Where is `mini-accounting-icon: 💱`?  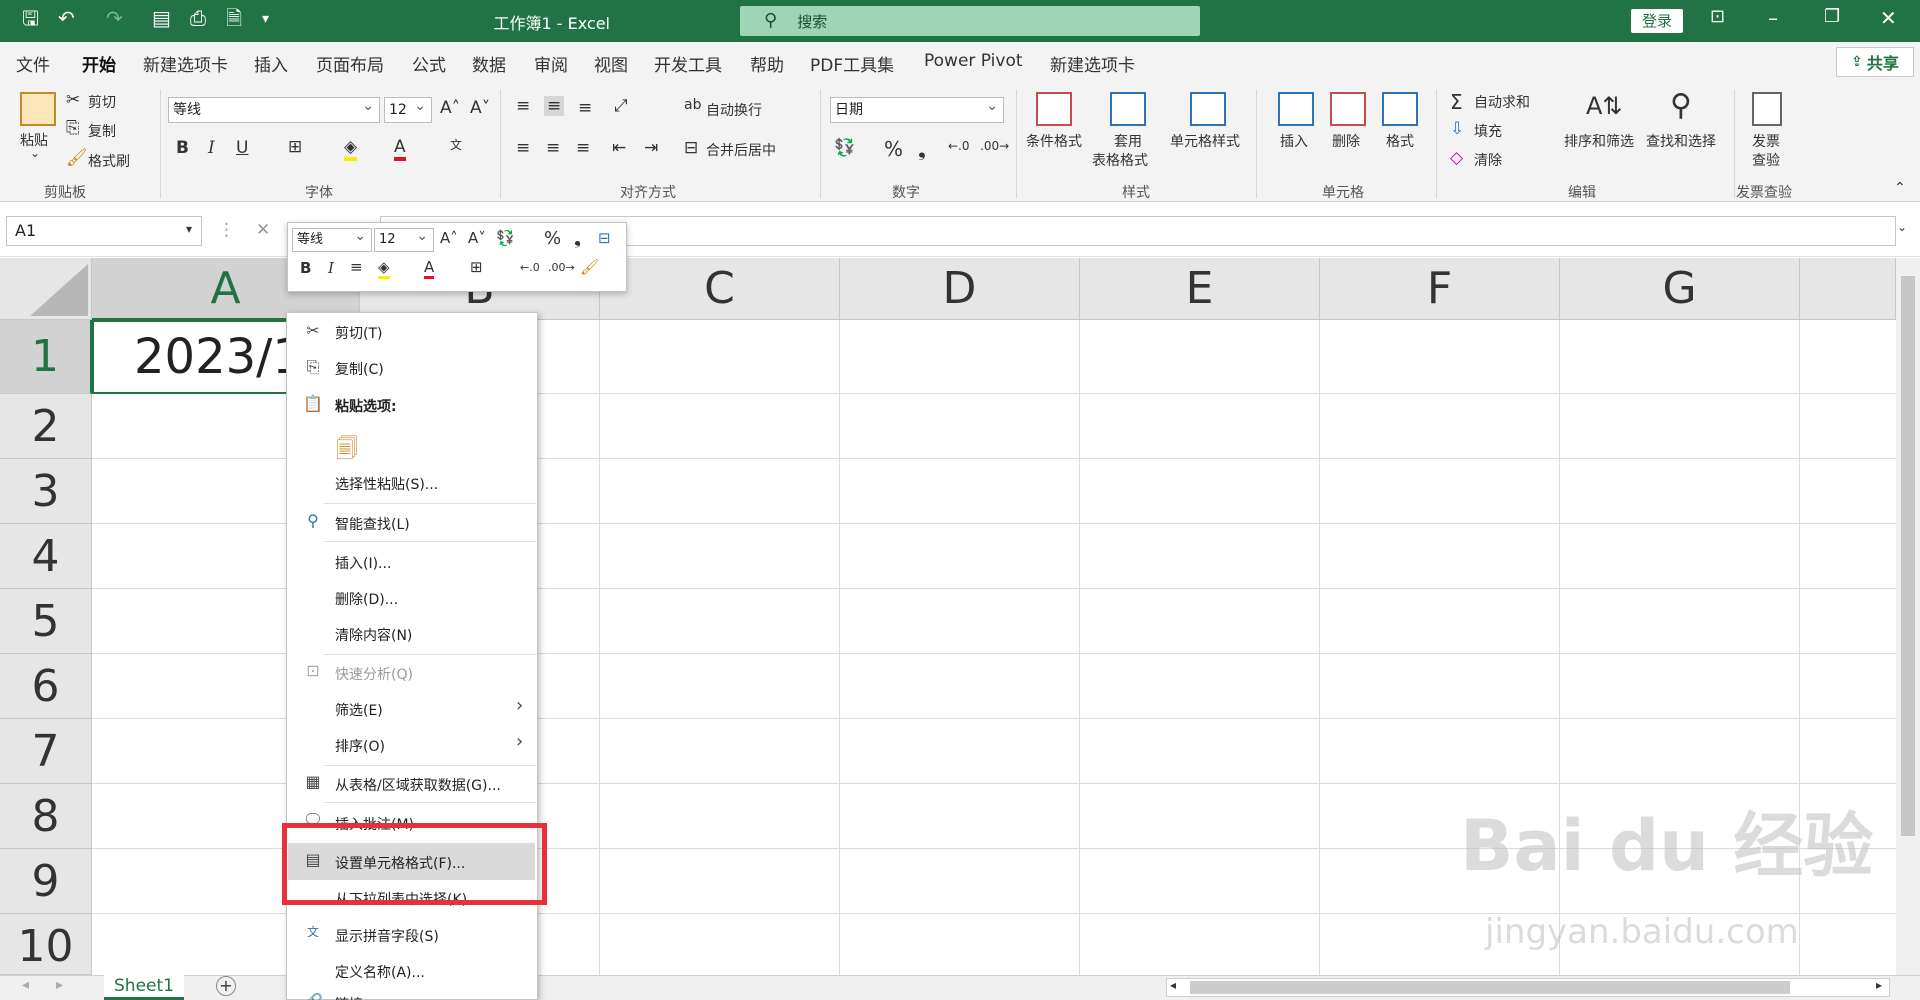
mini-accounting-icon: 💱 is located at coordinates (505, 238).